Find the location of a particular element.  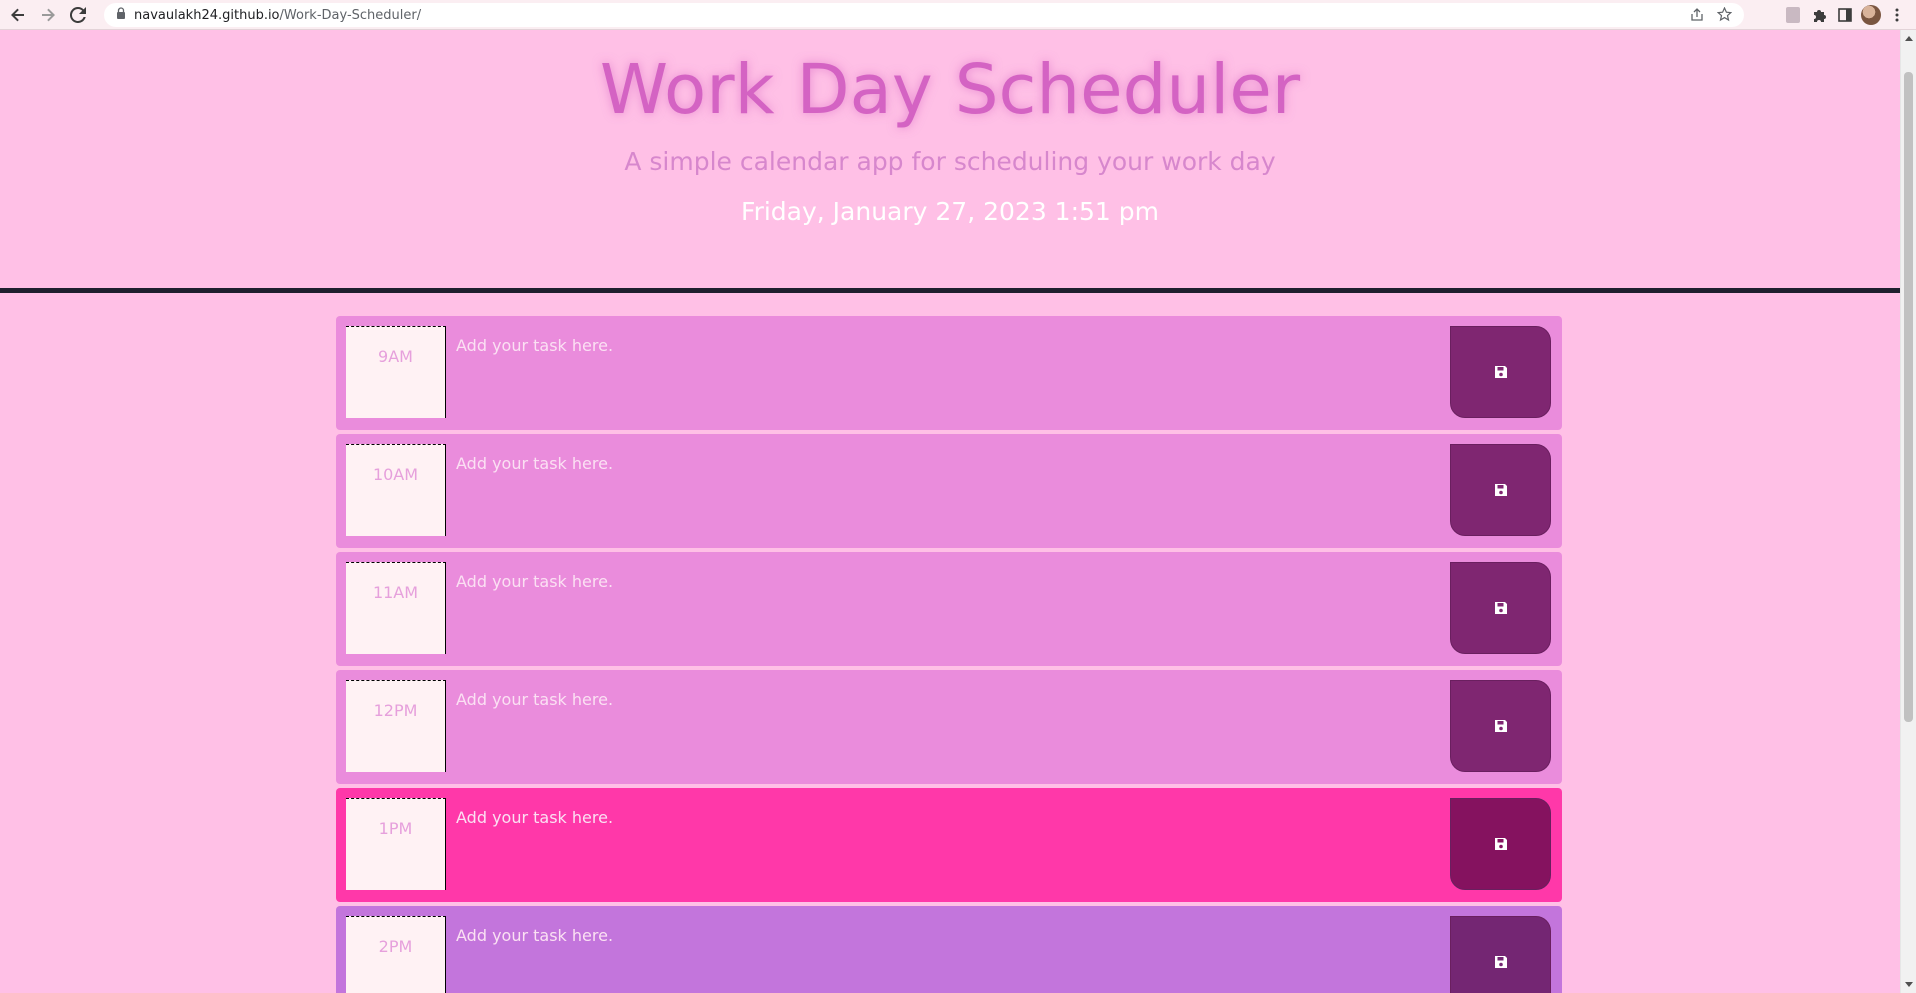

scroll-down-icon is located at coordinates (1909, 984).